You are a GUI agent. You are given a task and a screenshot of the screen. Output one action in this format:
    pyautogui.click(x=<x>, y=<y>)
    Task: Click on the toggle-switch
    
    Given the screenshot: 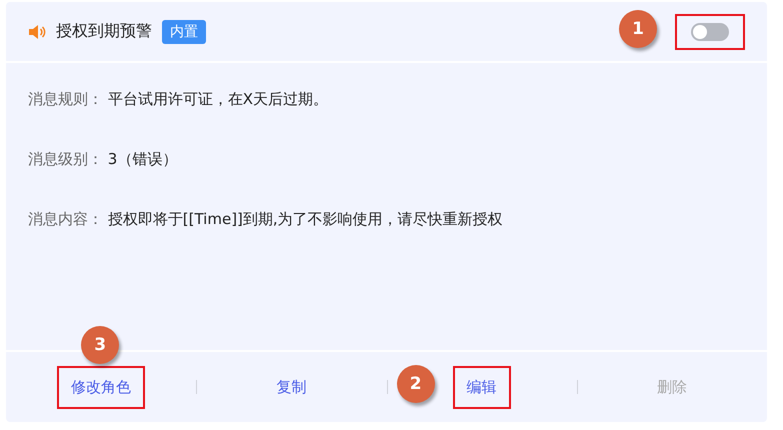 What is the action you would take?
    pyautogui.click(x=710, y=32)
    